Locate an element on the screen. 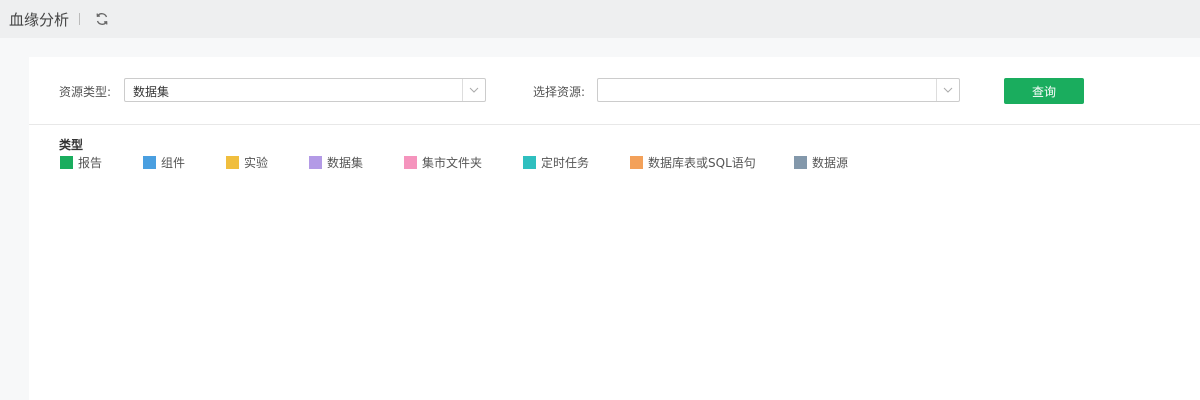 This screenshot has width=1200, height=400. legend-item-scheduled-task: 定时任务 is located at coordinates (556, 162).